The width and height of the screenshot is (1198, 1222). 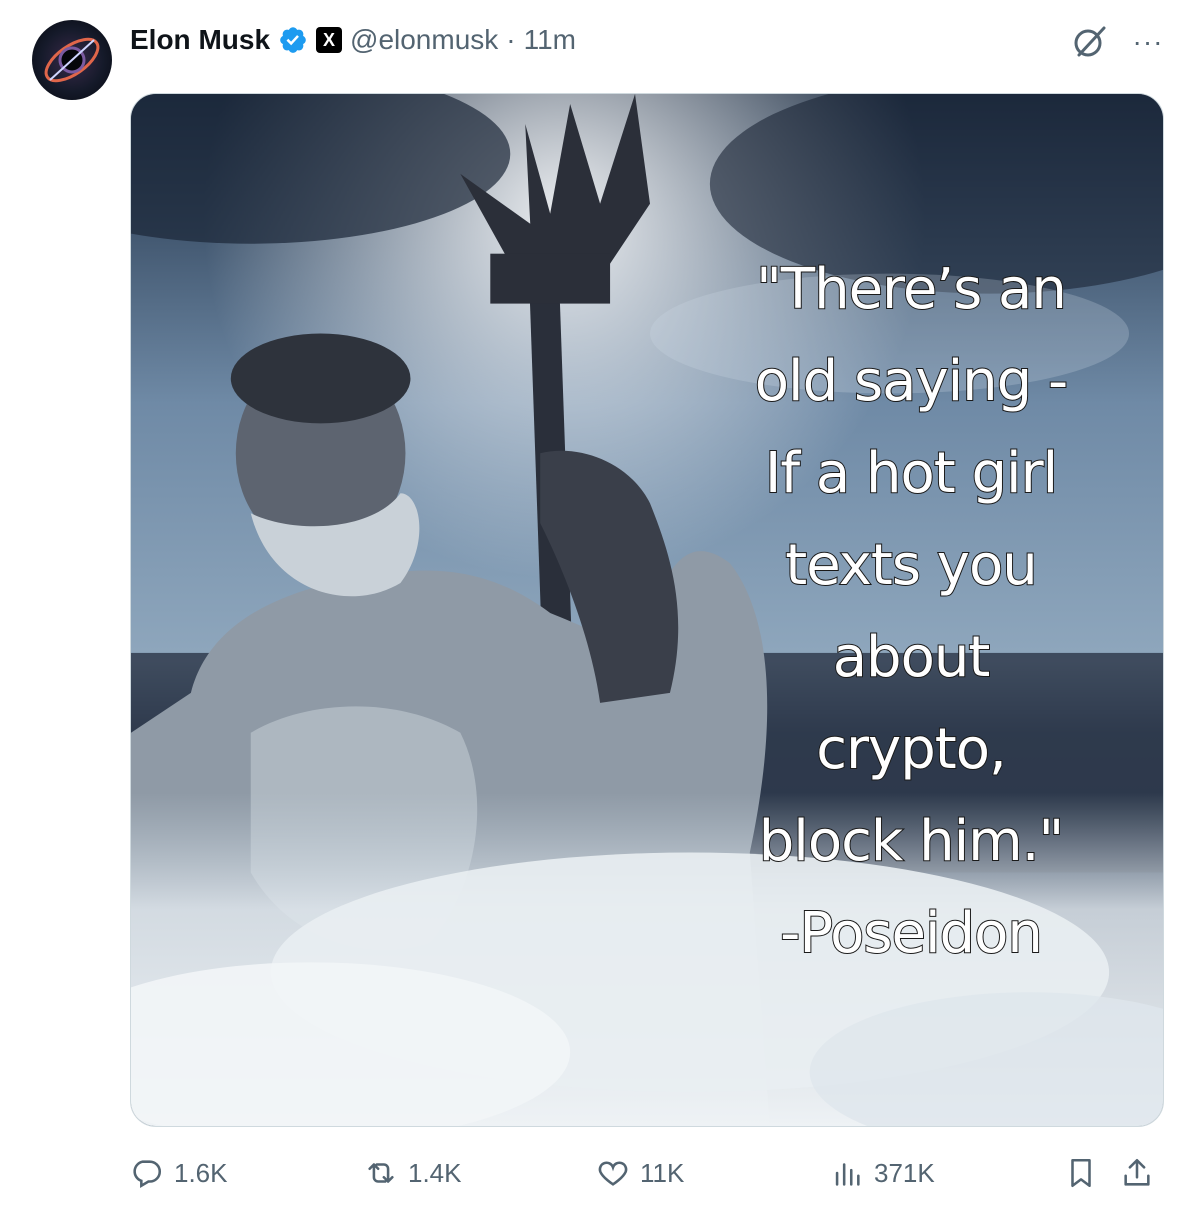 I want to click on reply-button: 1.6K, so click(x=179, y=1173).